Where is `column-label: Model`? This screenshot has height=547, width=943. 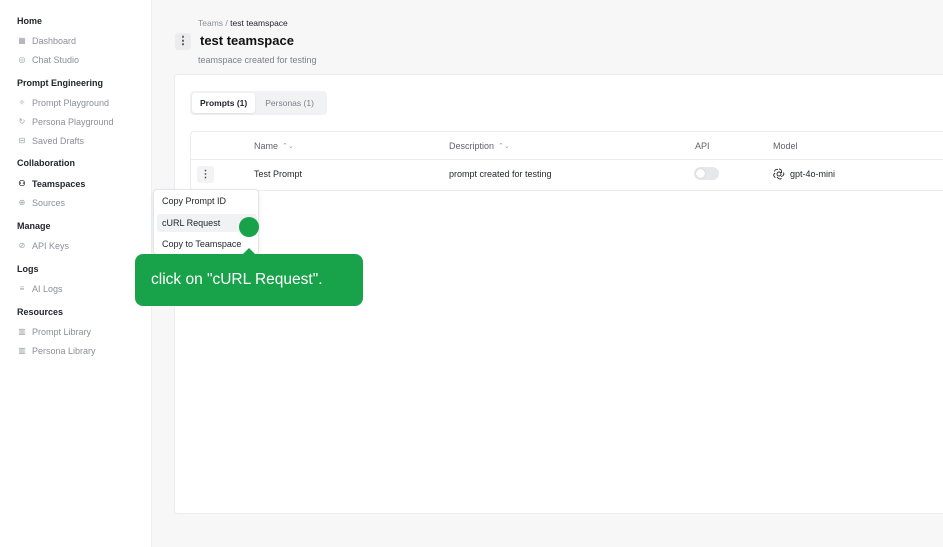 column-label: Model is located at coordinates (785, 146).